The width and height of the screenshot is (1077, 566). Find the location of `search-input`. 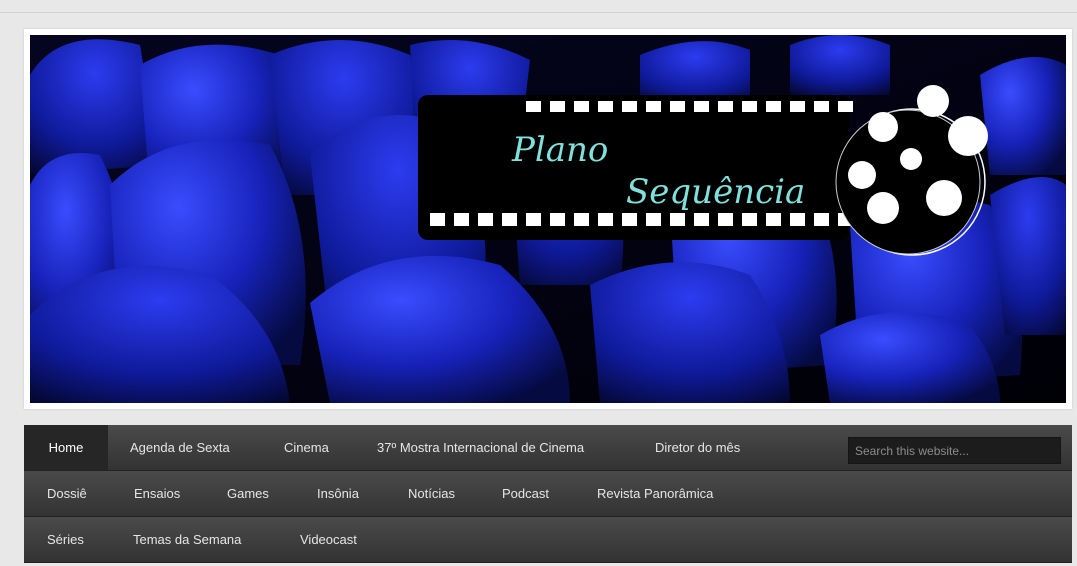

search-input is located at coordinates (954, 450).